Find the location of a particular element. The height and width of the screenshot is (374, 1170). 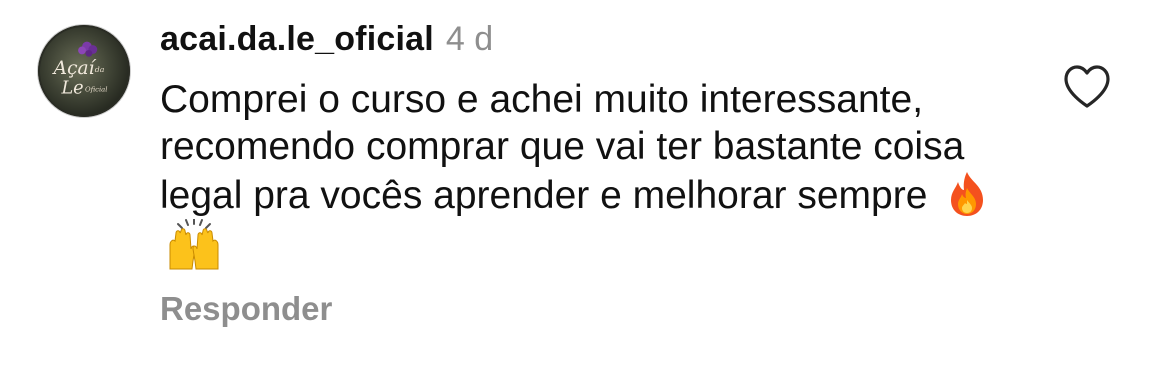

fire-emoji-icon is located at coordinates (967, 194).